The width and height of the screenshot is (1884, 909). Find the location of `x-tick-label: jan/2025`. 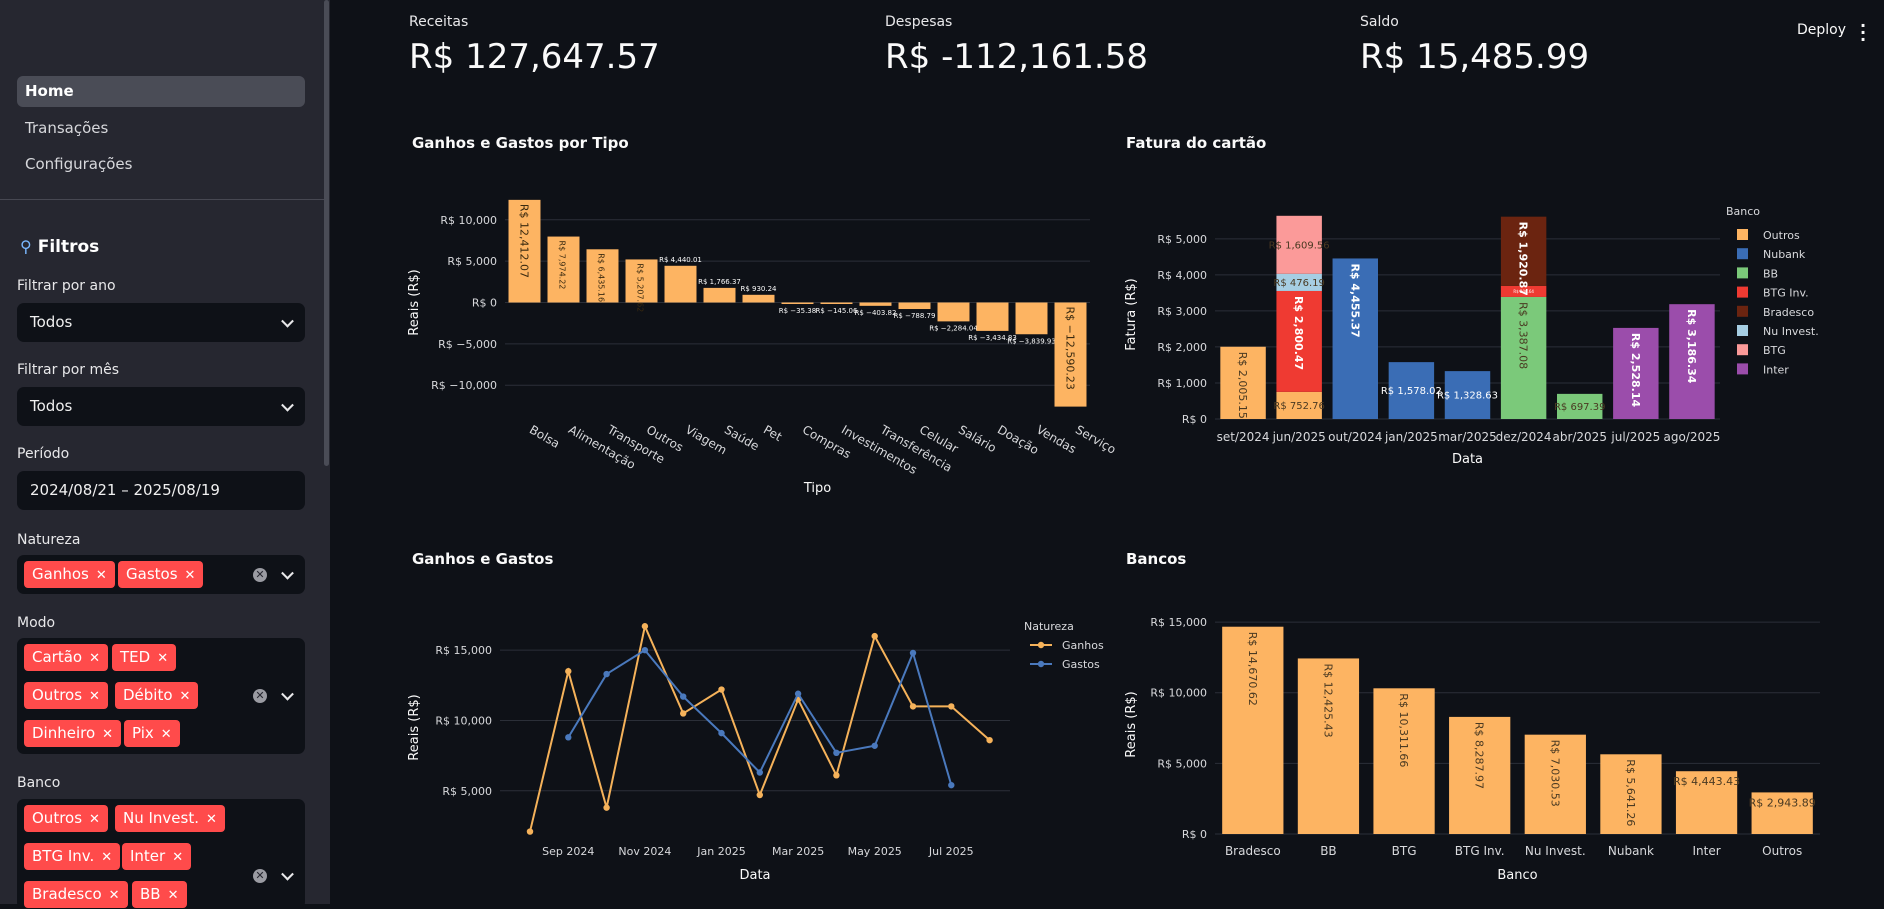

x-tick-label: jan/2025 is located at coordinates (1411, 437).